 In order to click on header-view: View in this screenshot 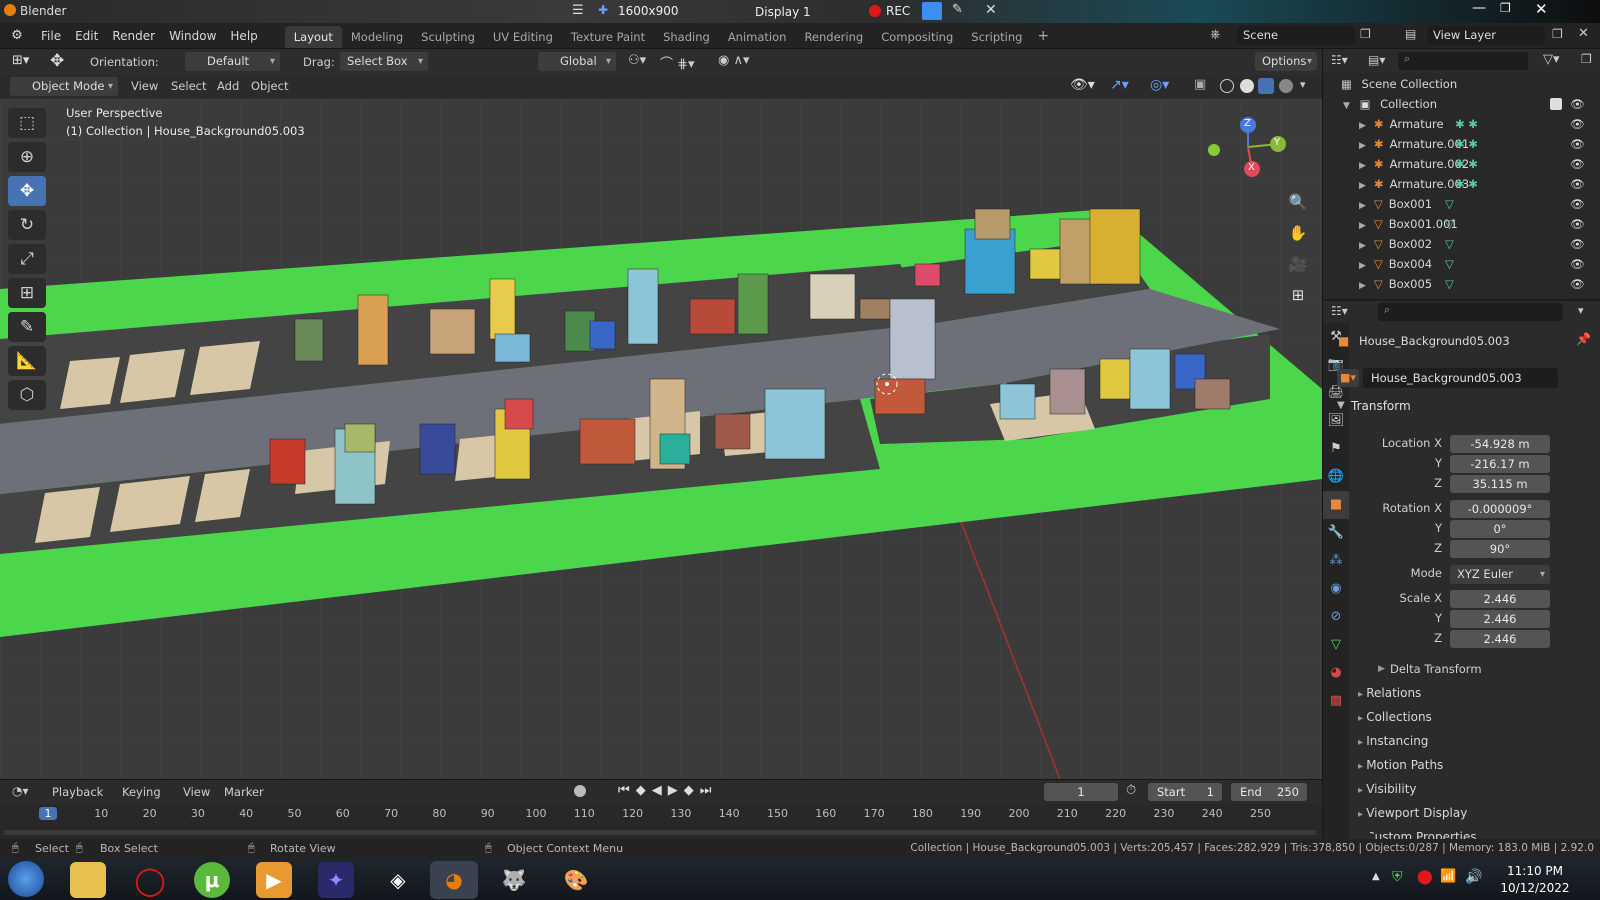, I will do `click(144, 86)`.